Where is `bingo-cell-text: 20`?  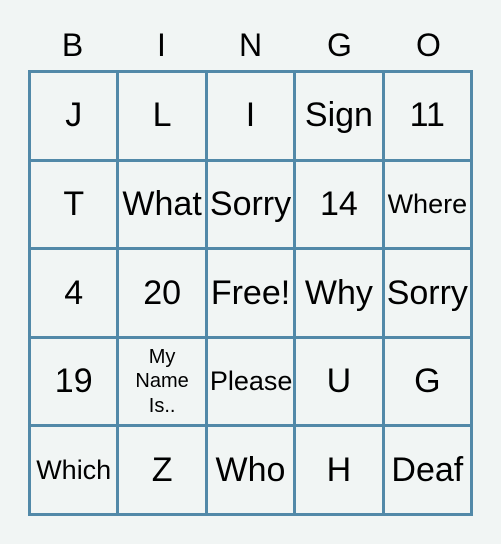
bingo-cell-text: 20 is located at coordinates (162, 292).